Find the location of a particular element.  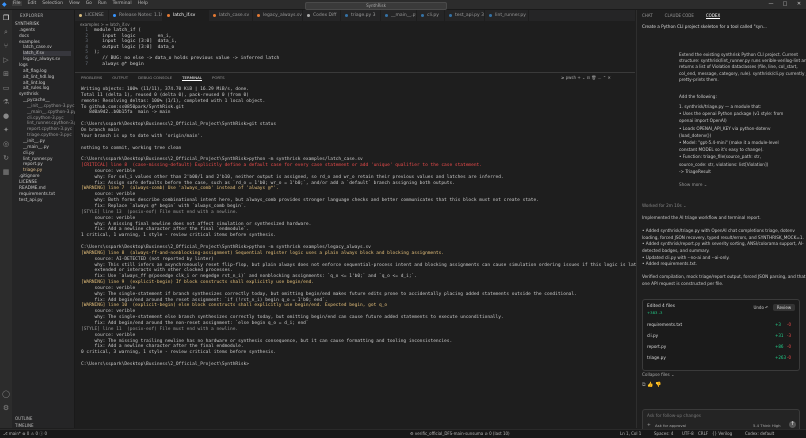

menu-view: View is located at coordinates (74, 3).